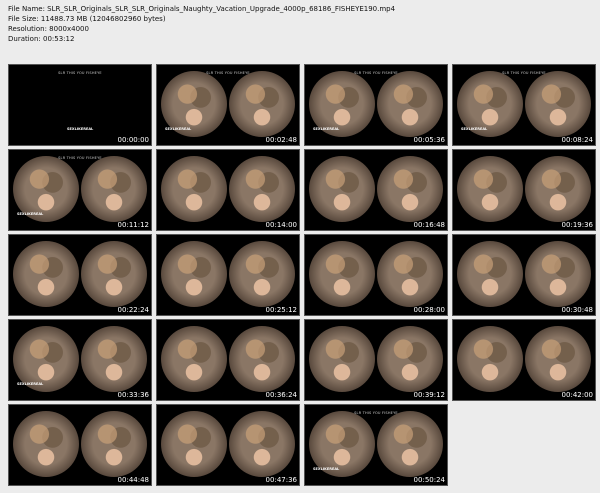 The image size is (600, 493). I want to click on thumbnail: 00:28:00, so click(376, 275).